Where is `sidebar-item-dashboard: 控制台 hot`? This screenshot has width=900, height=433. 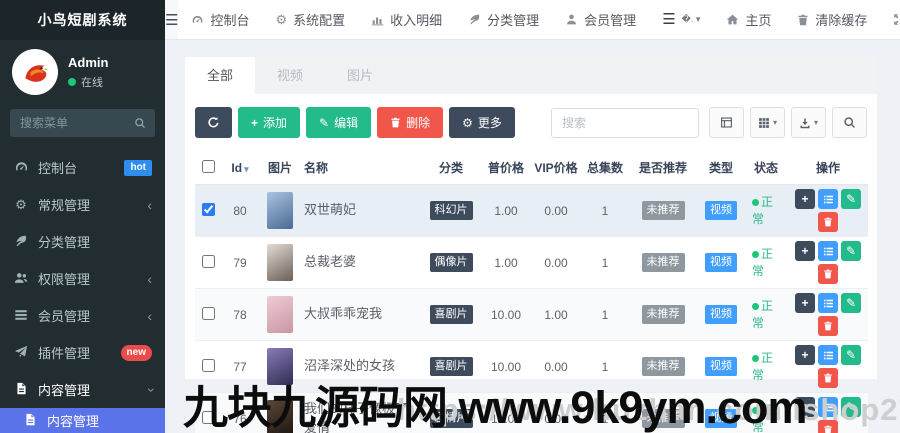 sidebar-item-dashboard: 控制台 hot is located at coordinates (82, 167).